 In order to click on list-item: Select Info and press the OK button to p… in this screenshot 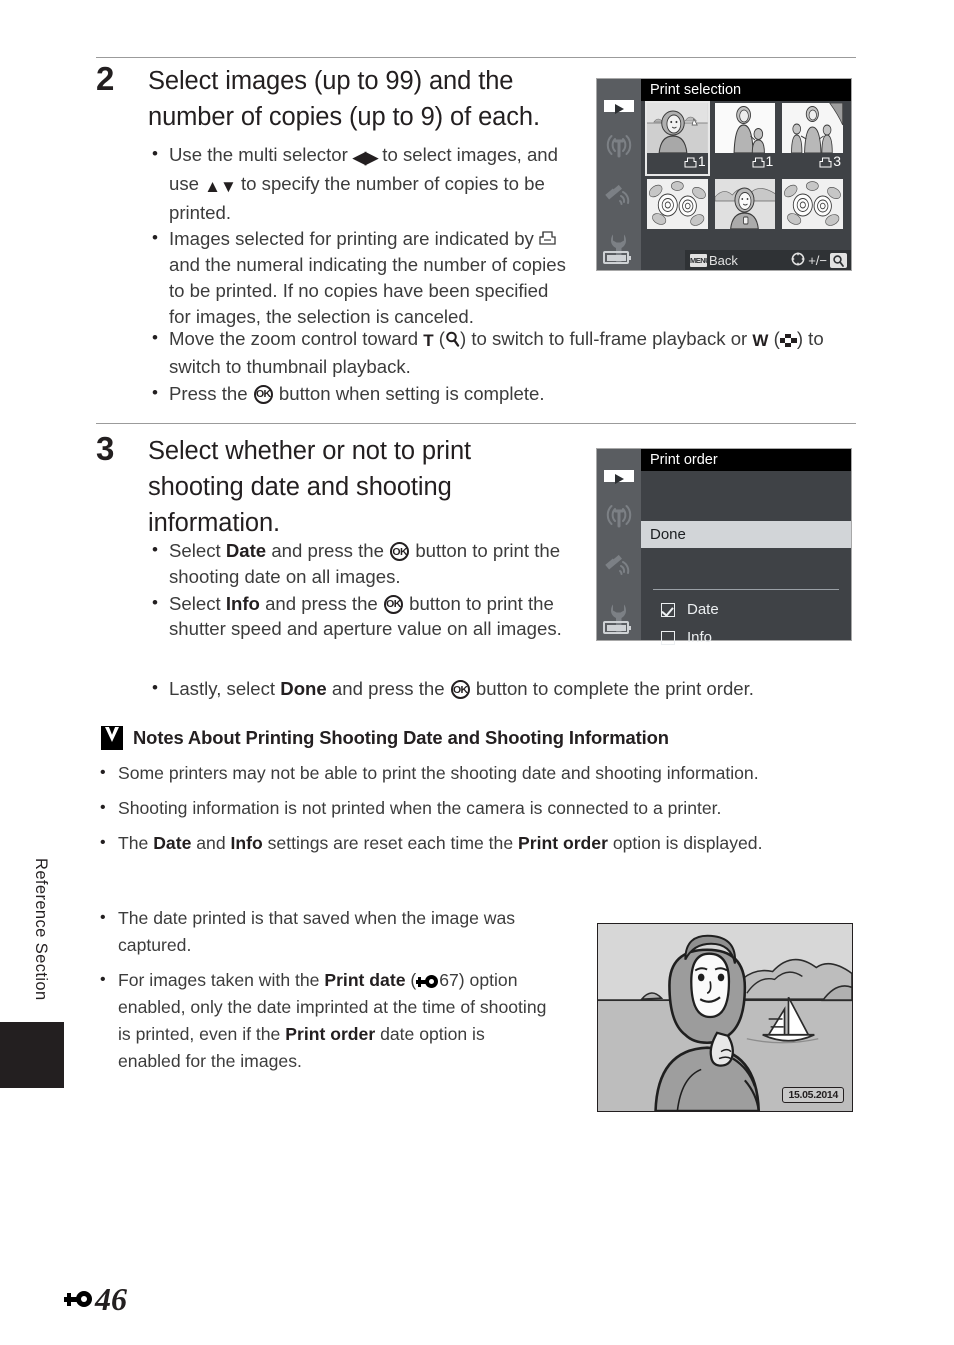, I will do `click(360, 616)`.